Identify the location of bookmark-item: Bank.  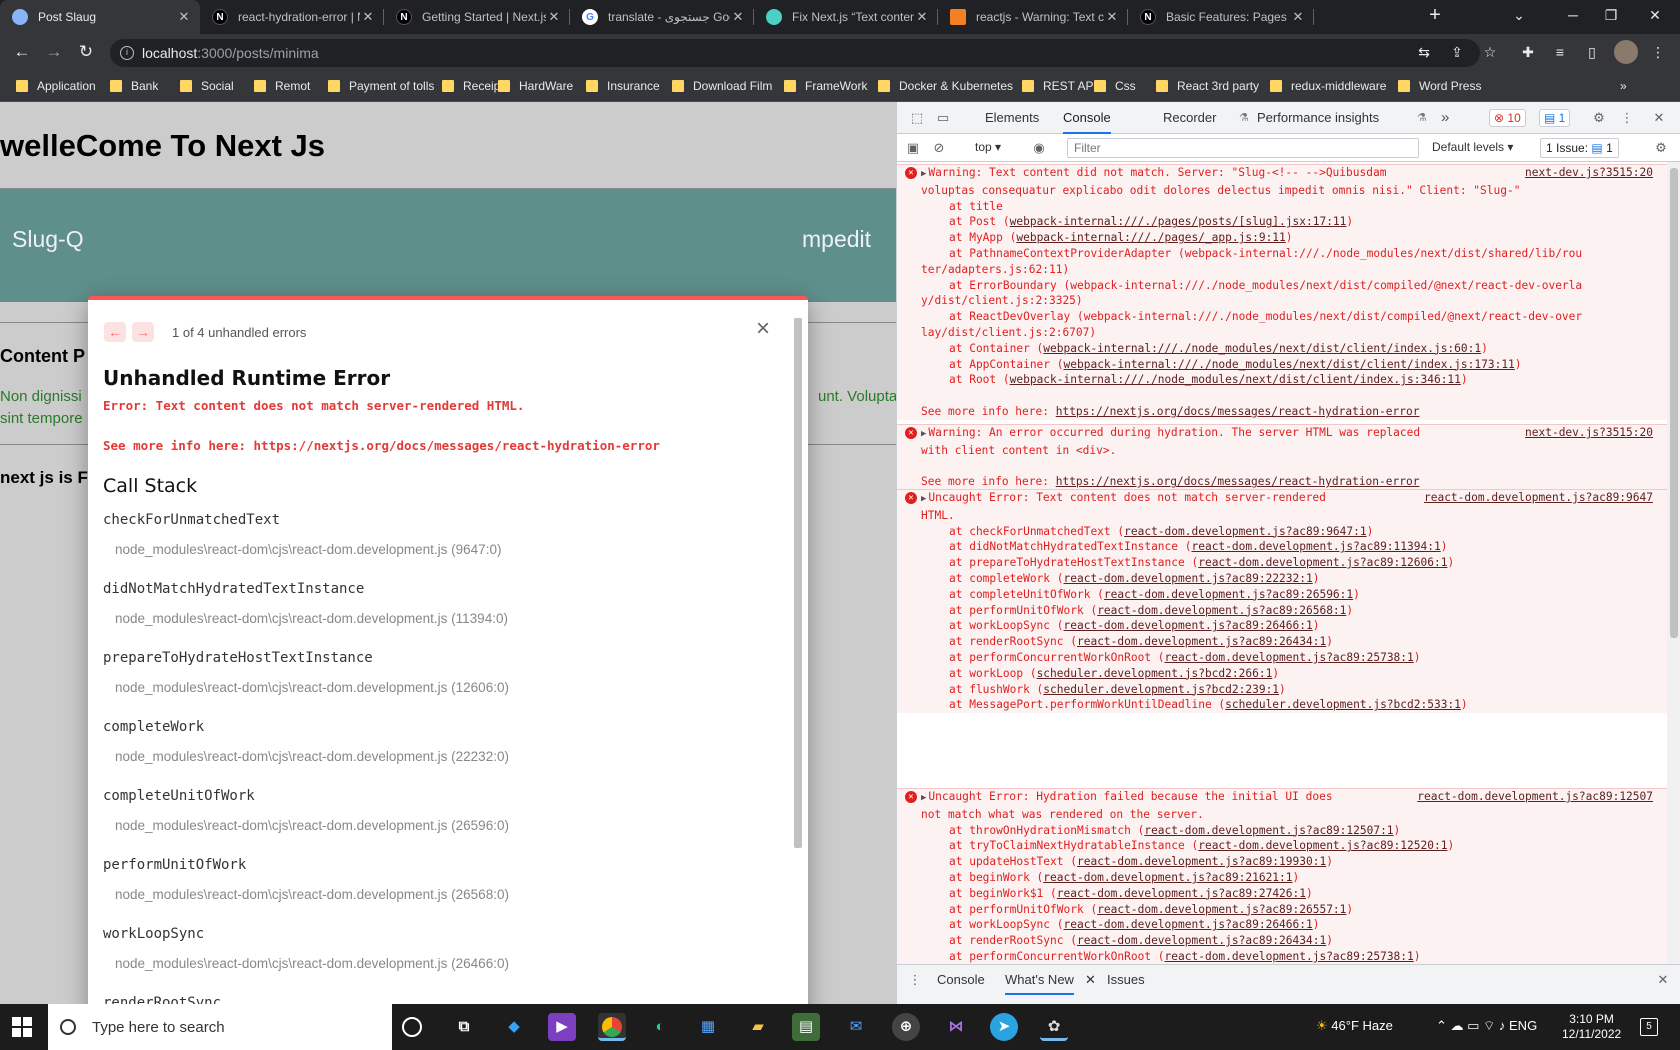
(134, 86).